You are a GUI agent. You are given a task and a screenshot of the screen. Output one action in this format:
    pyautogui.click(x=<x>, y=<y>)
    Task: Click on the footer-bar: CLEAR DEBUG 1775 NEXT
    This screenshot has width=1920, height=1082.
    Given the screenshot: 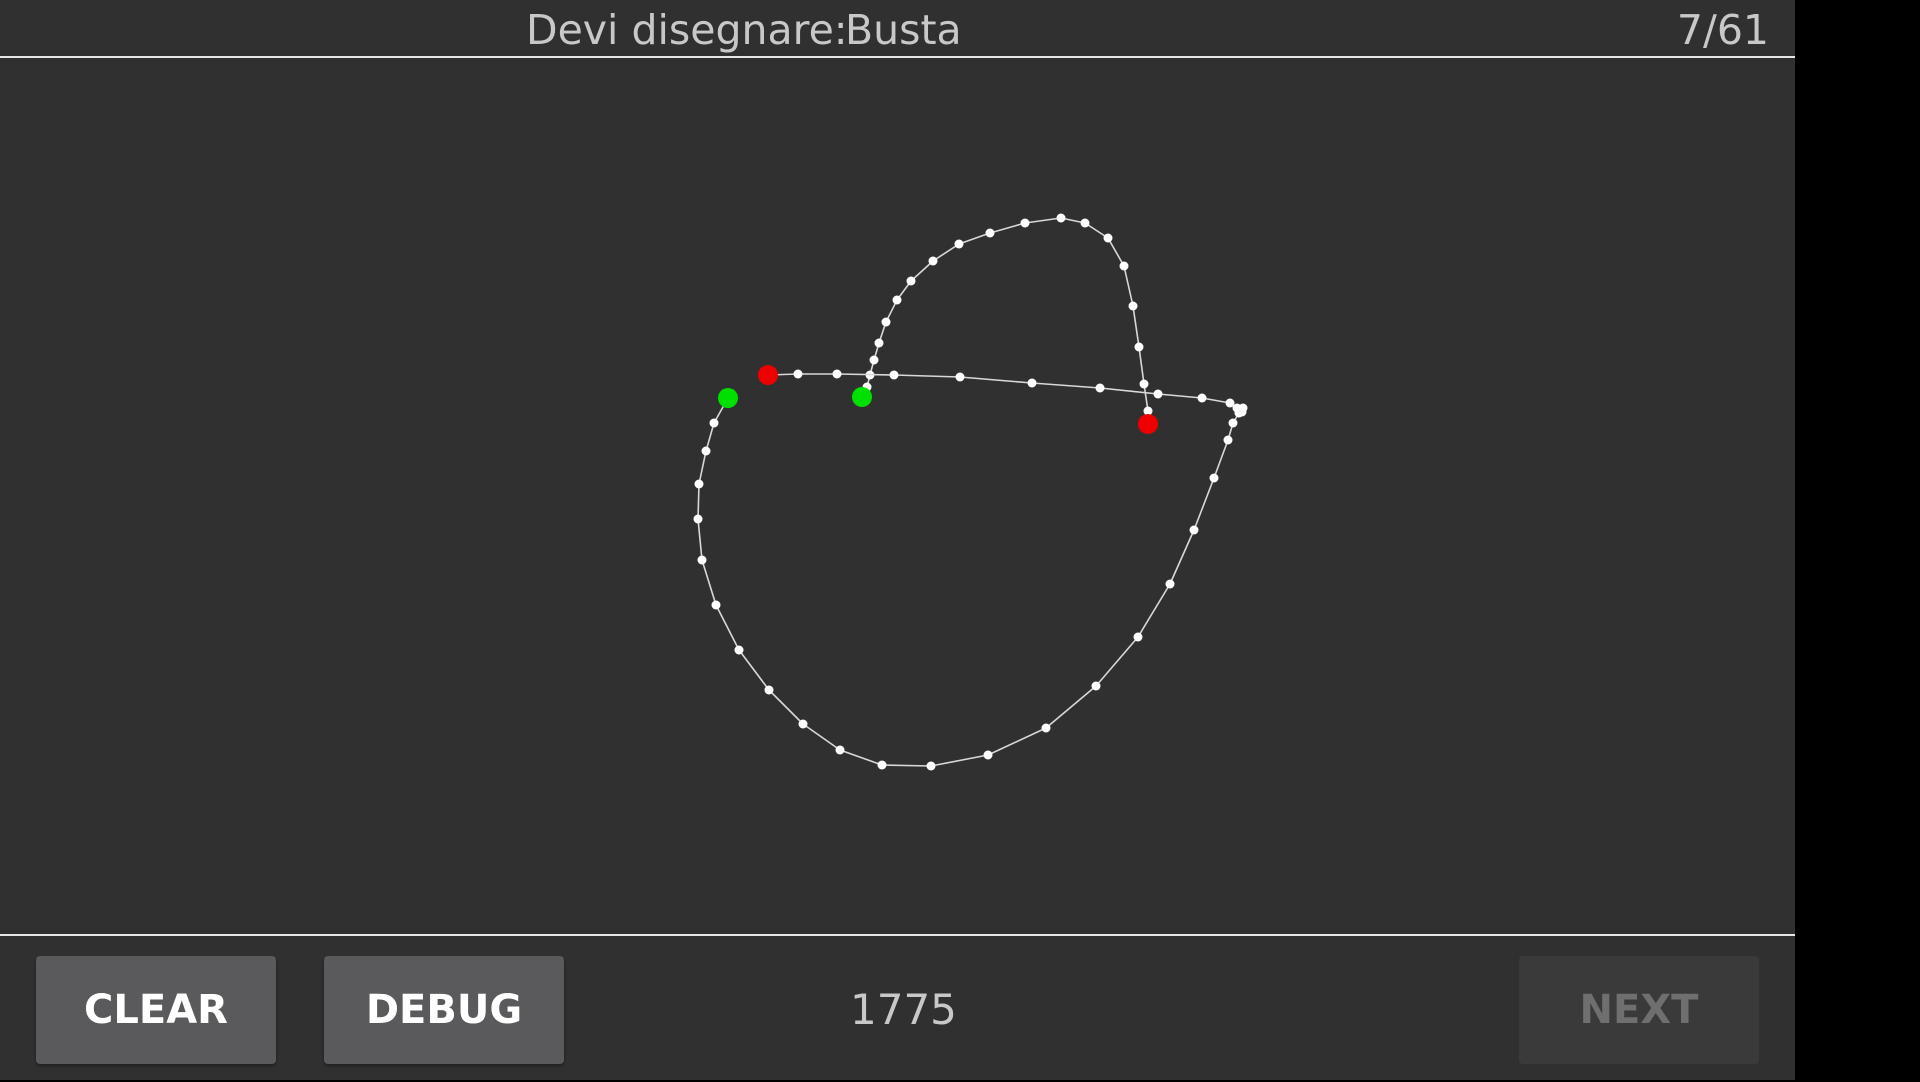 What is the action you would take?
    pyautogui.click(x=897, y=1008)
    